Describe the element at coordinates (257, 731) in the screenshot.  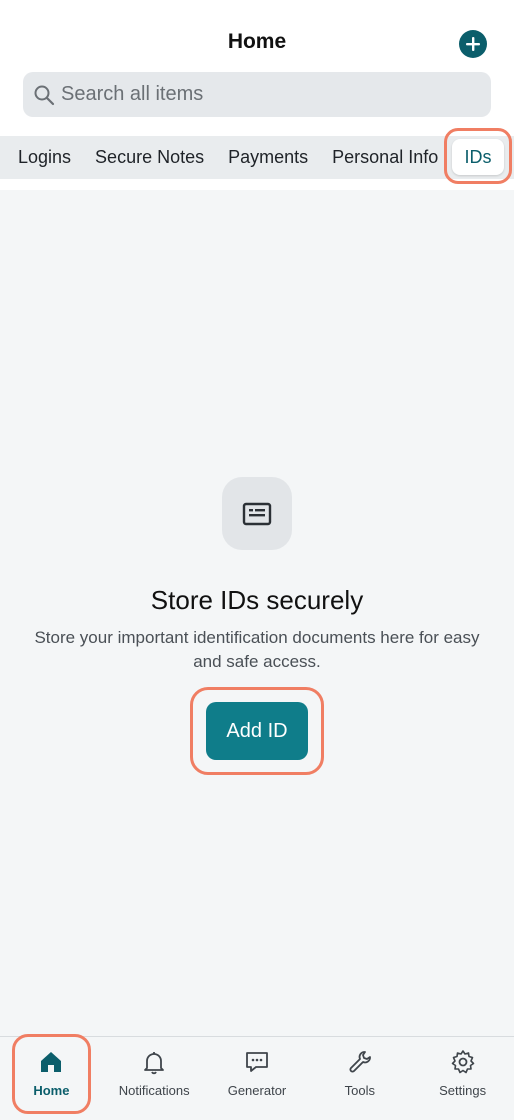
I see `add-id-button: Add ID` at that location.